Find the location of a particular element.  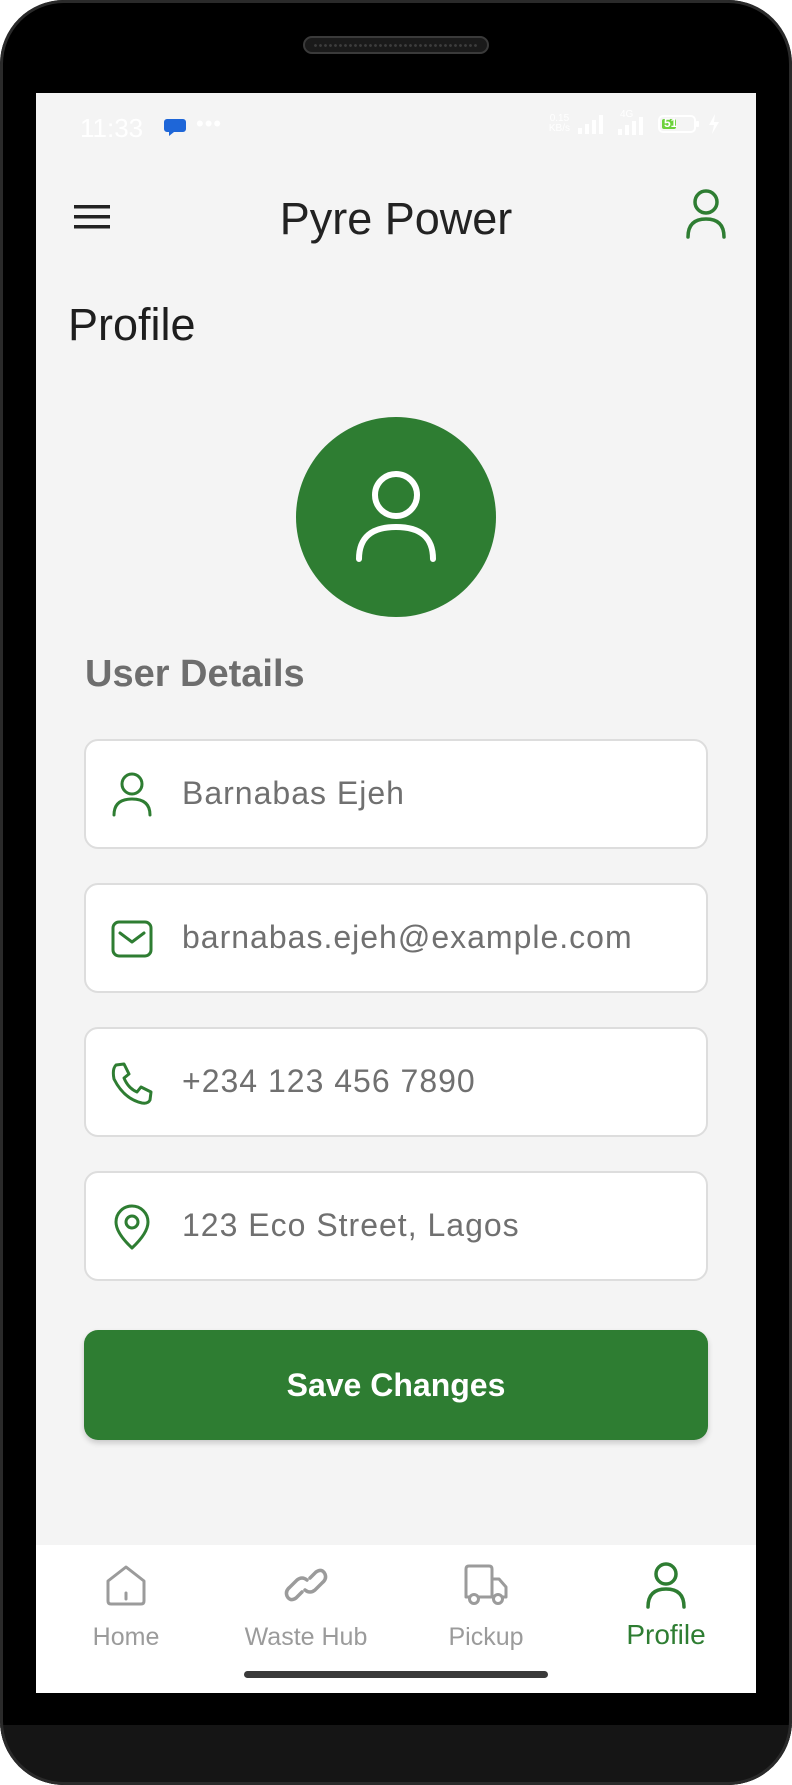

nav-label-home: Home is located at coordinates (126, 1637).